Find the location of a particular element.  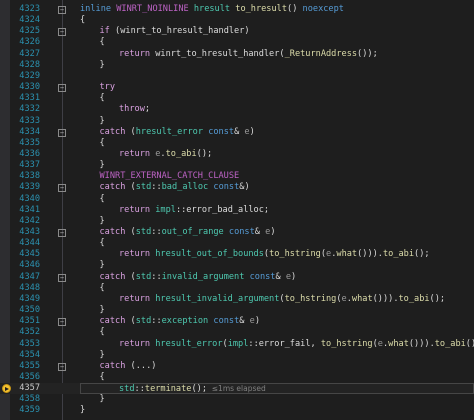

code-text: try is located at coordinates (277, 87).